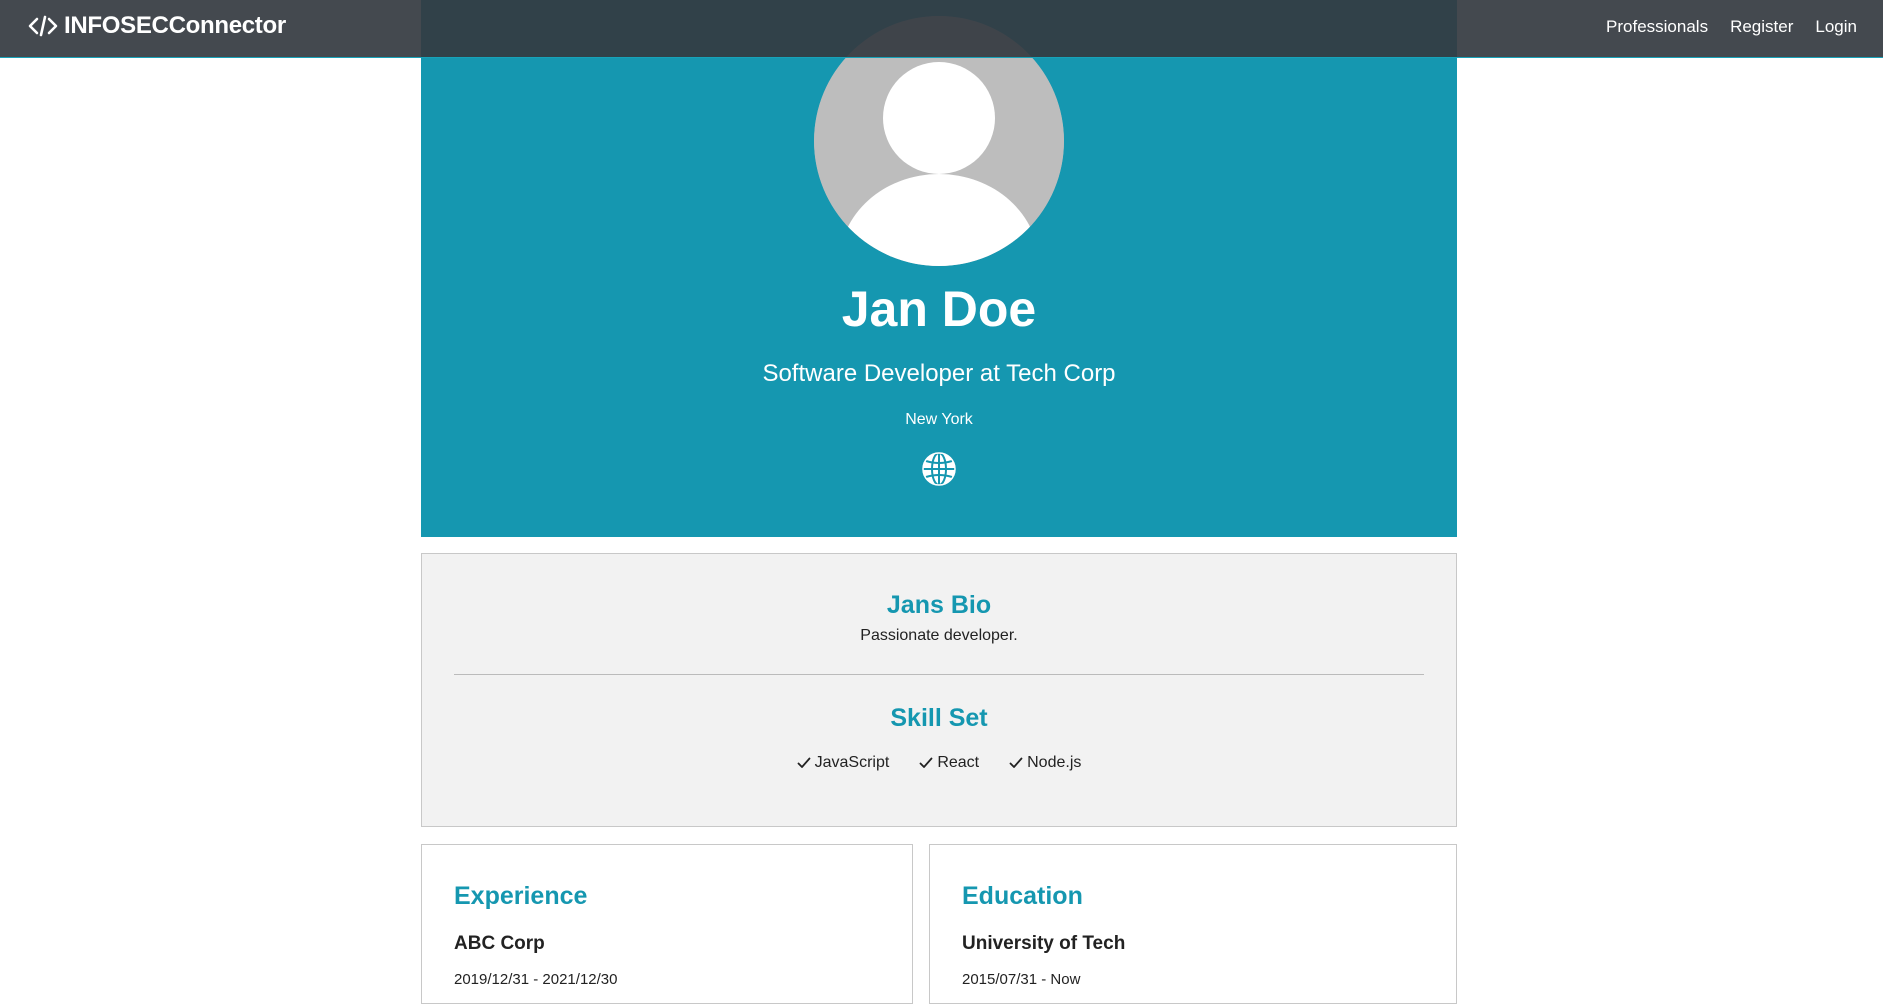  Describe the element at coordinates (939, 718) in the screenshot. I see `skills-title: Skill Set` at that location.